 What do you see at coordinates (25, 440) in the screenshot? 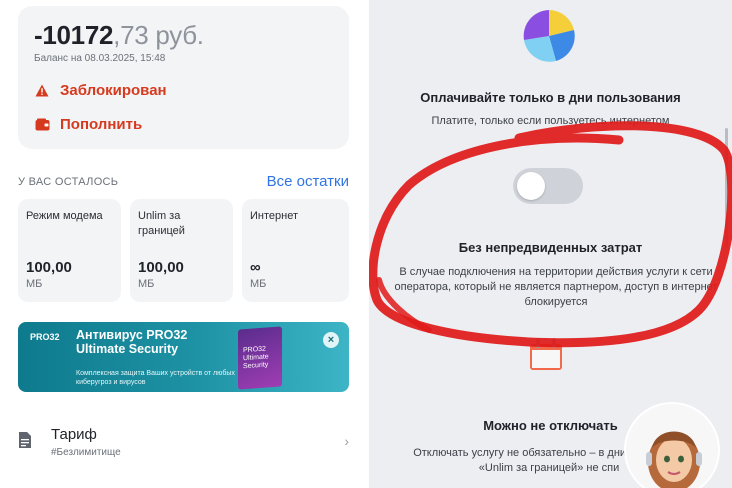
I see `document-icon` at bounding box center [25, 440].